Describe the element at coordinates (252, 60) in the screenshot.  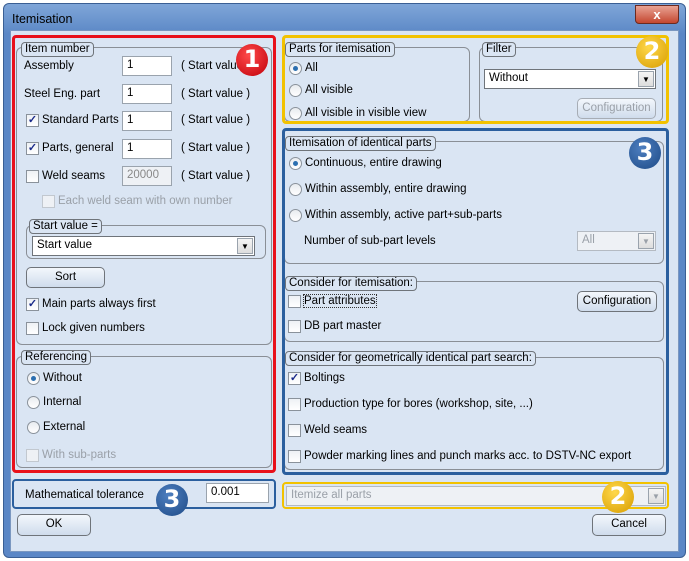
I see `badge-1: 1` at that location.